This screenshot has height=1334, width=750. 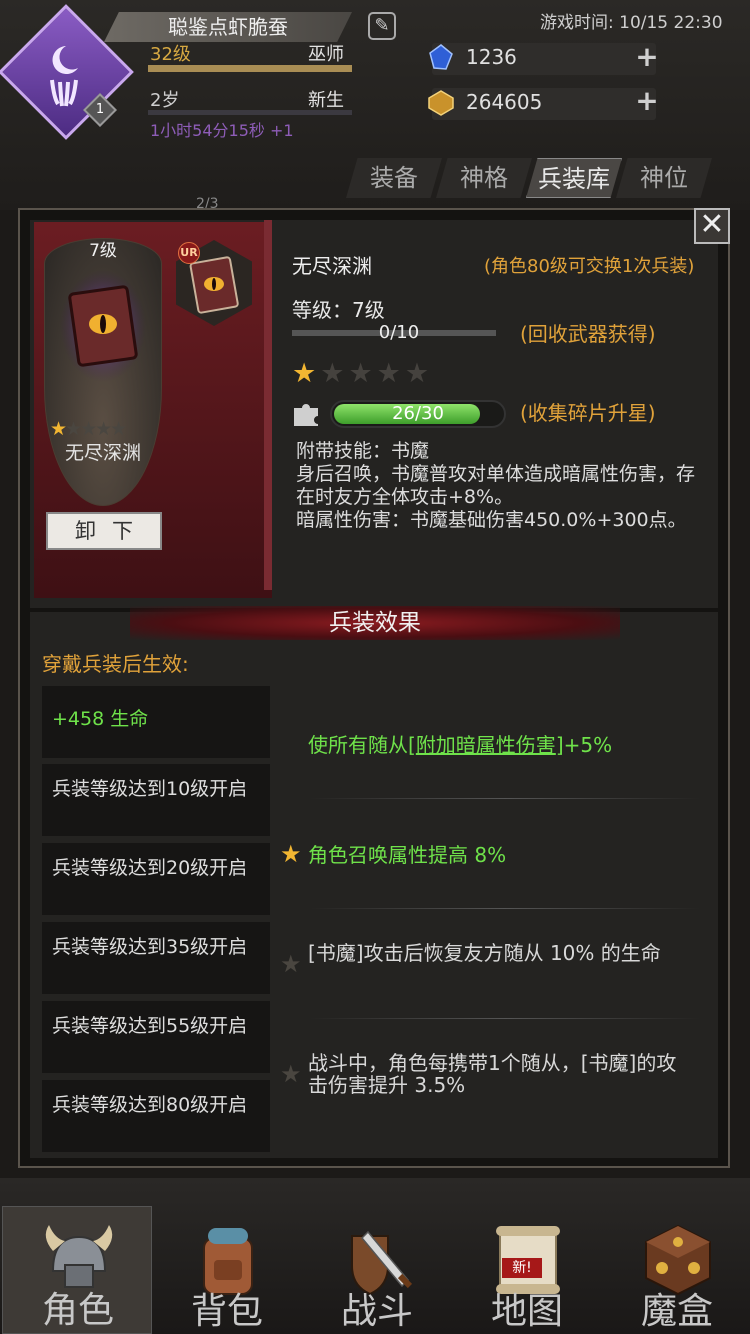 What do you see at coordinates (306, 415) in the screenshot?
I see `puzzle-piece-icon` at bounding box center [306, 415].